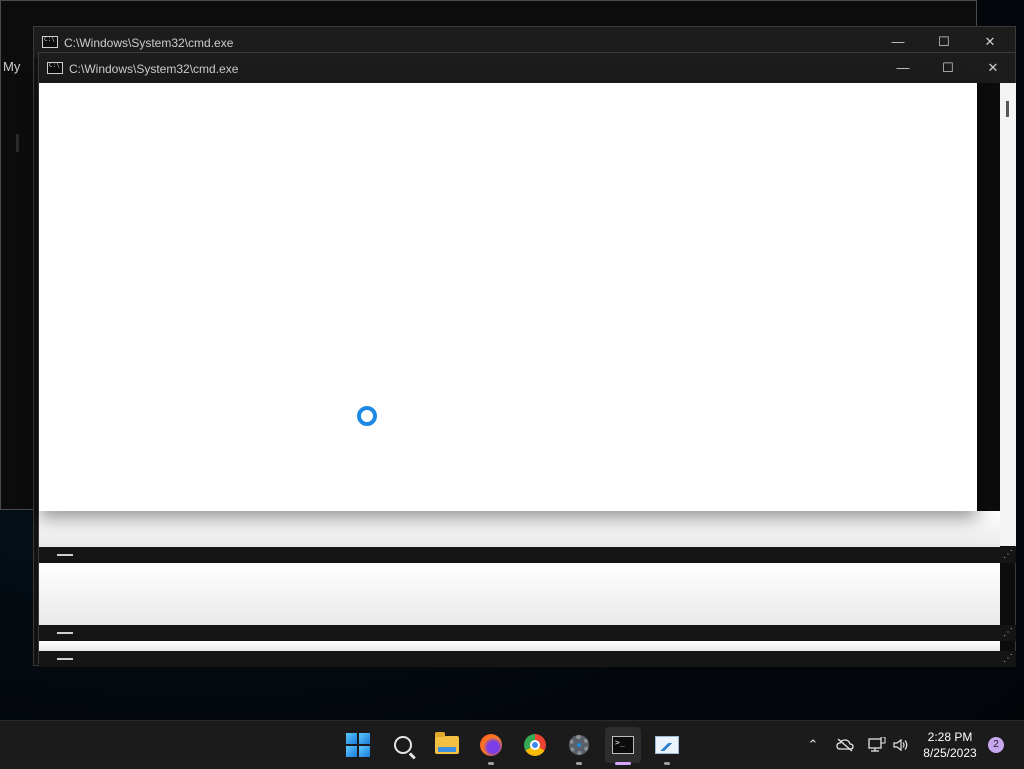 This screenshot has width=1024, height=769. What do you see at coordinates (623, 763) in the screenshot?
I see `active-indicator` at bounding box center [623, 763].